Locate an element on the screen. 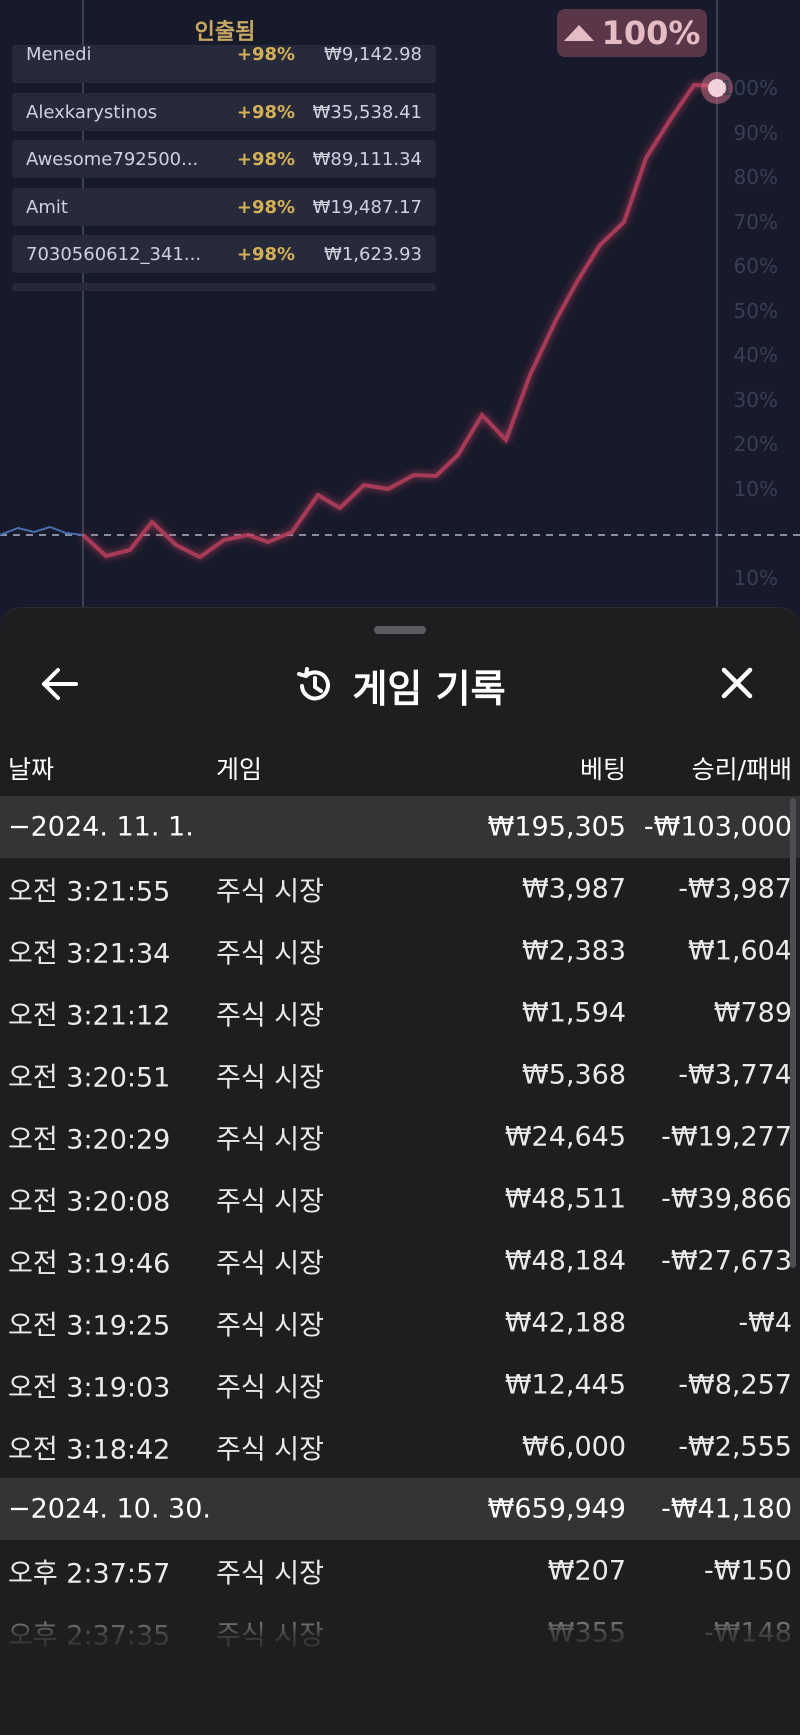 Image resolution: width=800 pixels, height=1735 pixels. row-time: 오후 2:37:57 is located at coordinates (89, 1574).